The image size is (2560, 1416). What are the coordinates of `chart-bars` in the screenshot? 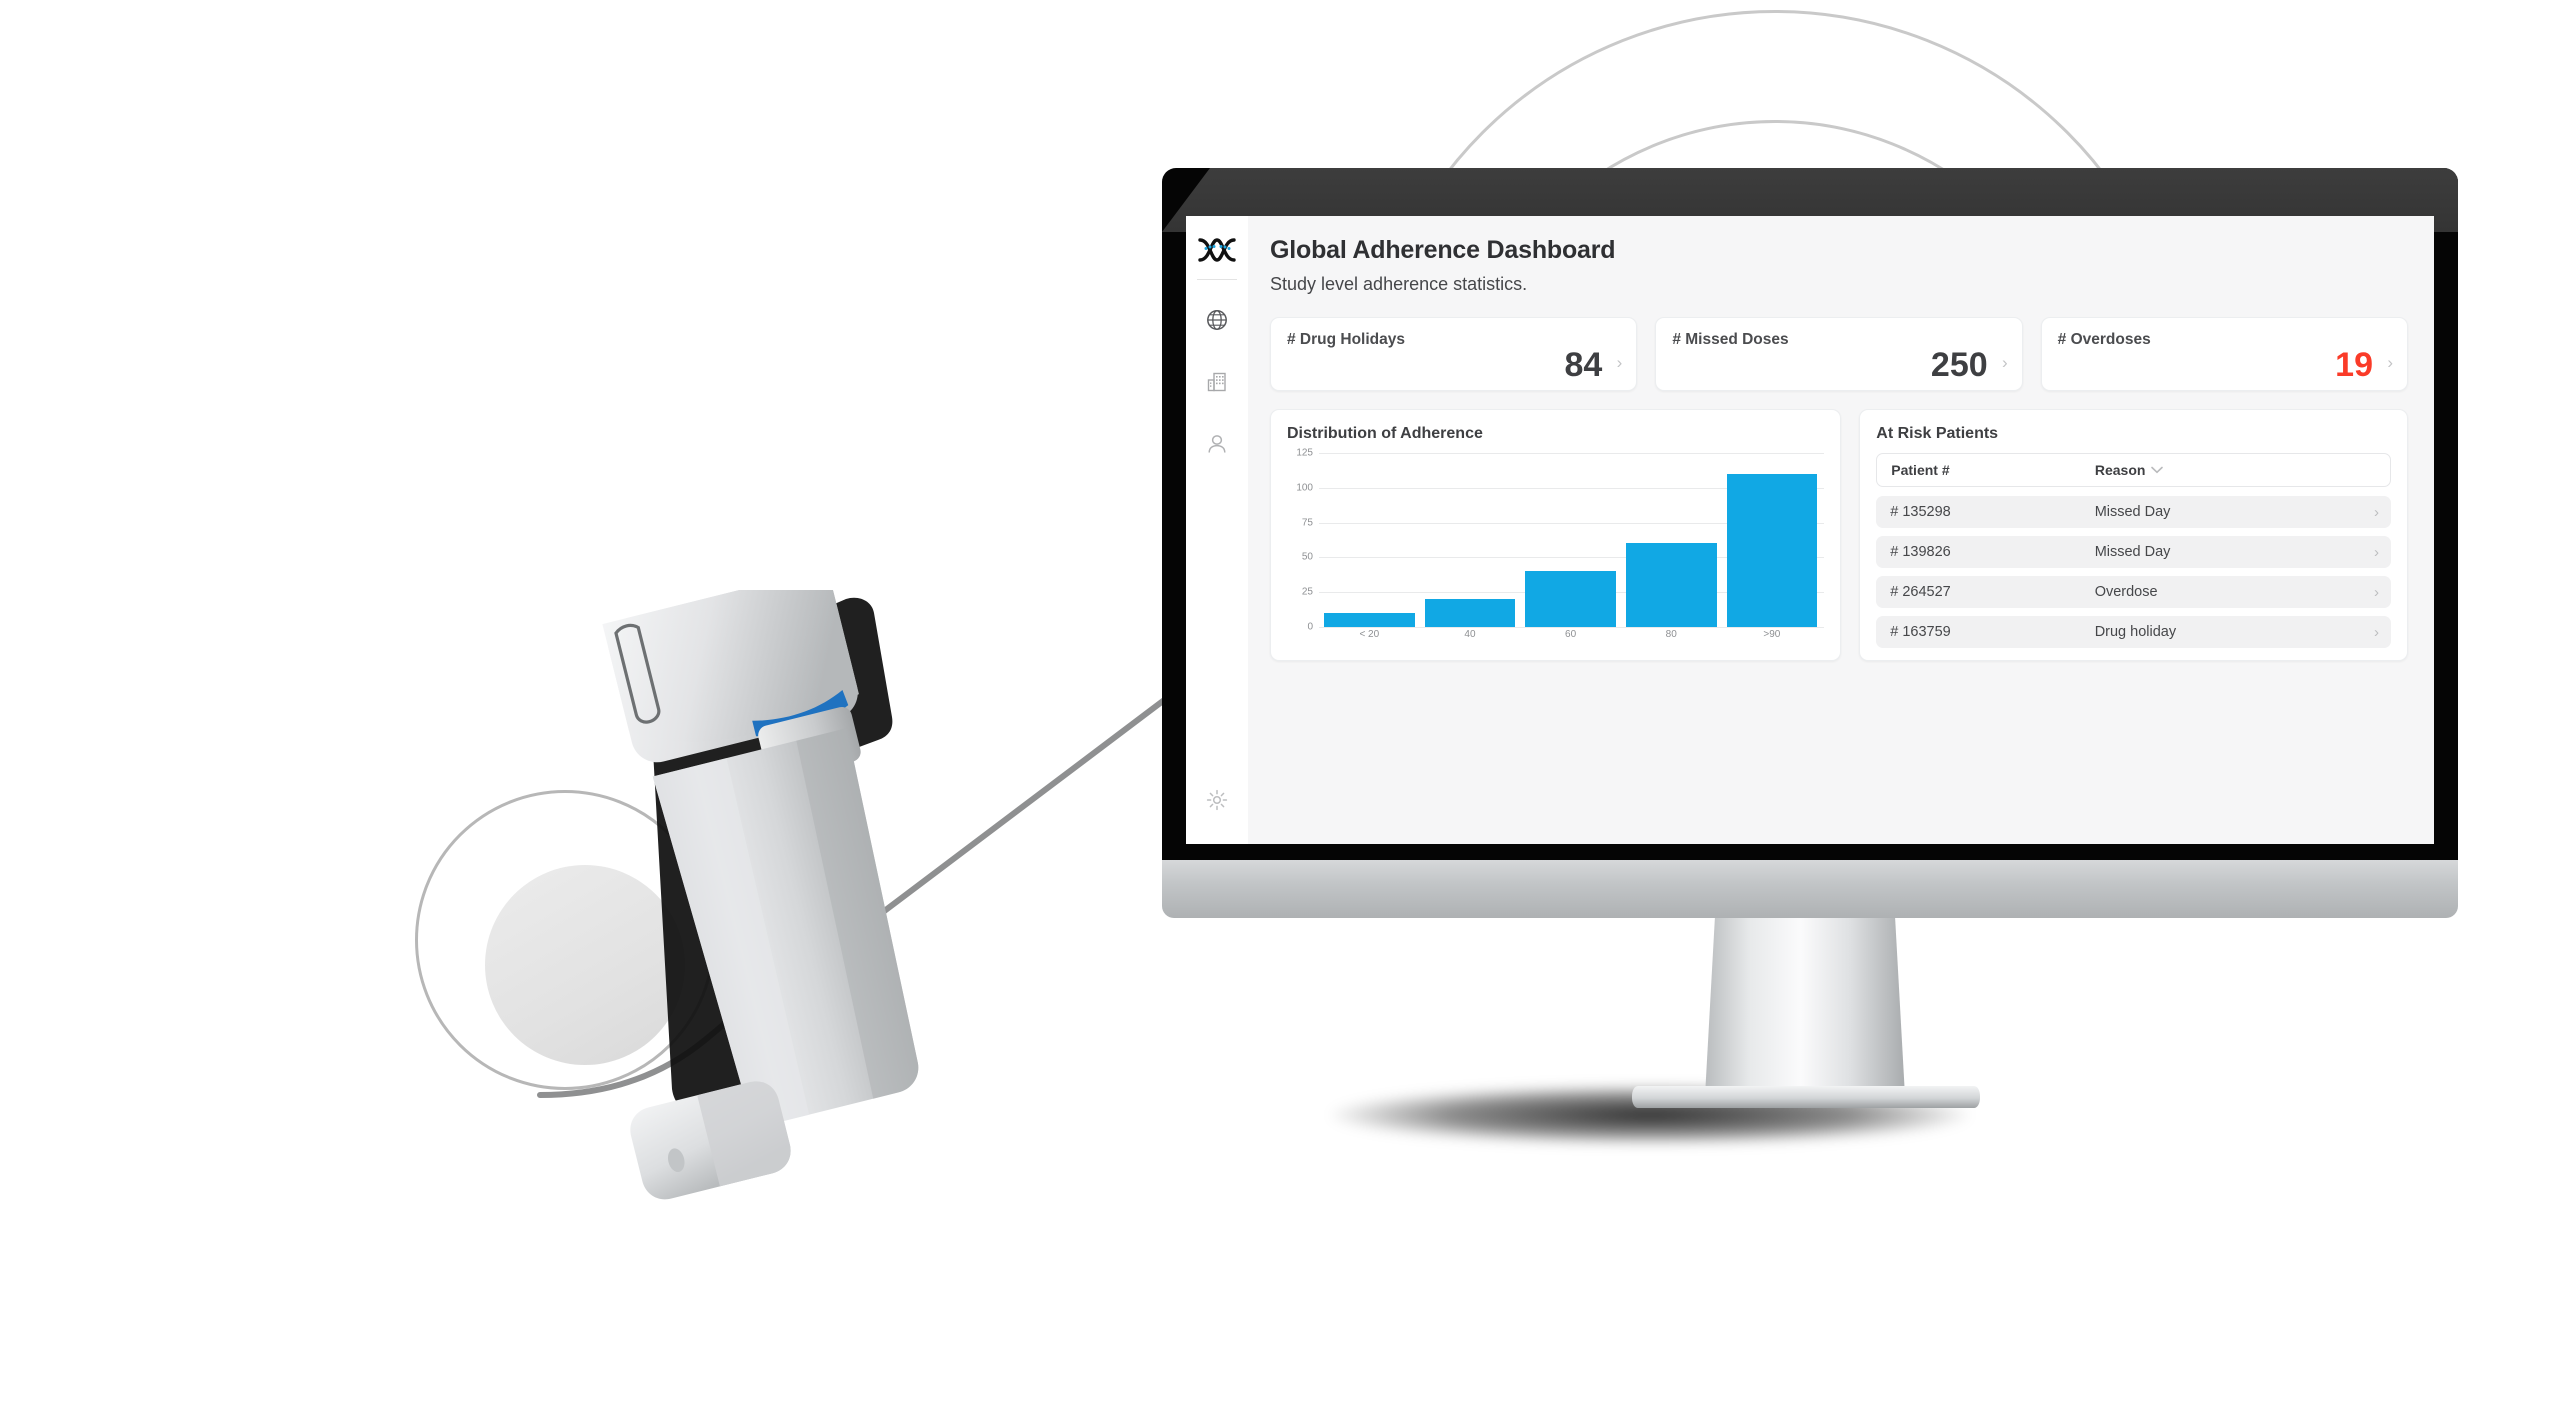 It's located at (1570, 540).